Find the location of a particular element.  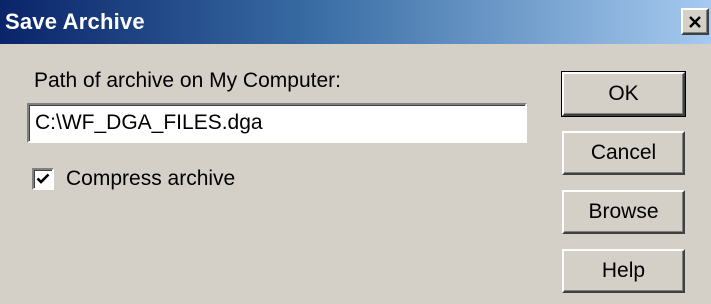

close-icon is located at coordinates (695, 21).